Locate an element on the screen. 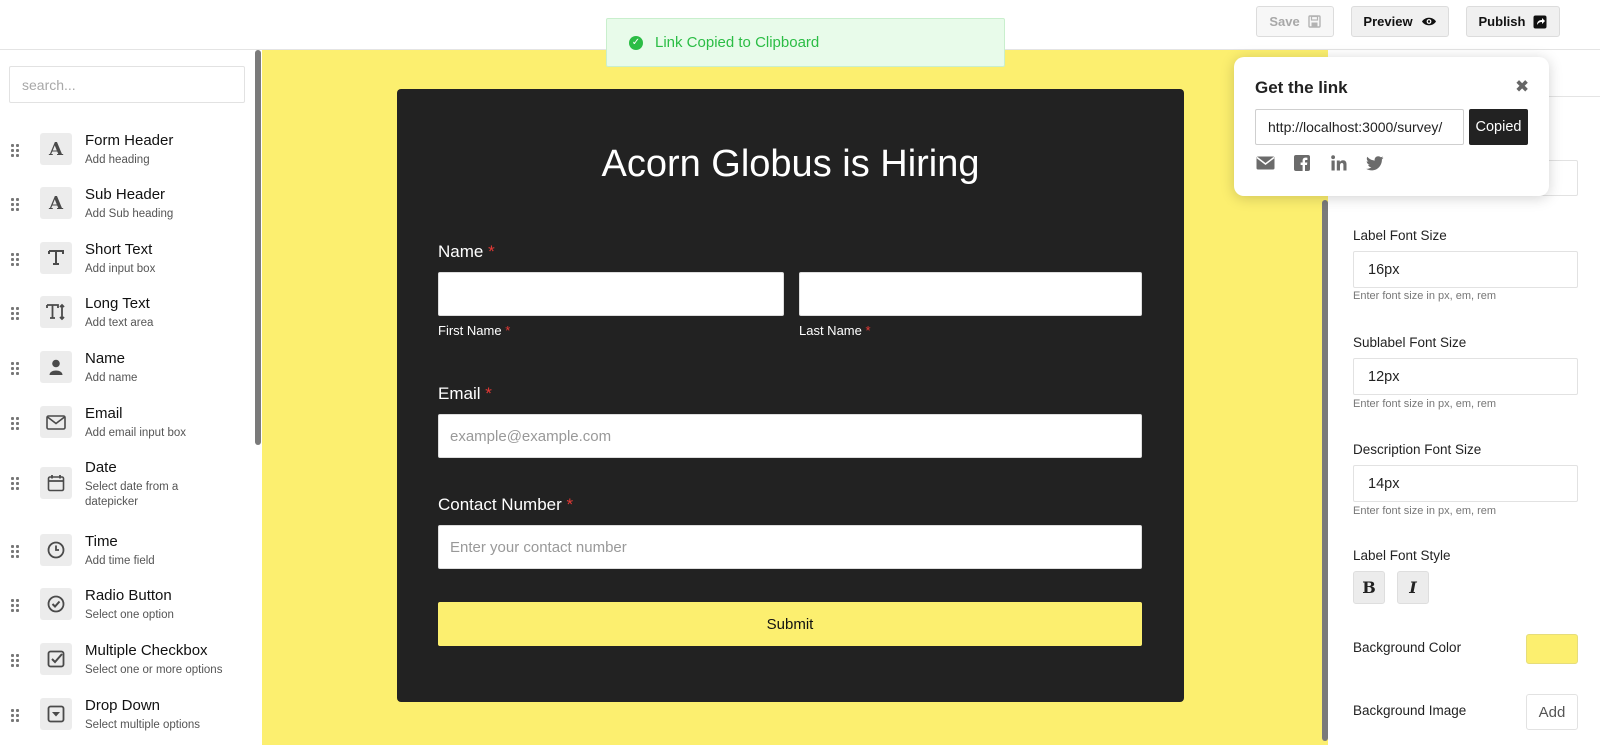  sidebar-item-title: Form Header is located at coordinates (129, 140).